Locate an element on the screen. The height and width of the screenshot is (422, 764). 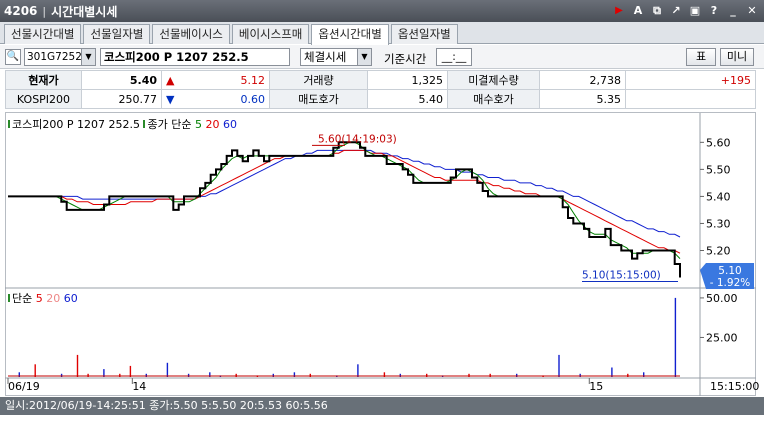
price-tick-label: 5.60 is located at coordinates (718, 142).